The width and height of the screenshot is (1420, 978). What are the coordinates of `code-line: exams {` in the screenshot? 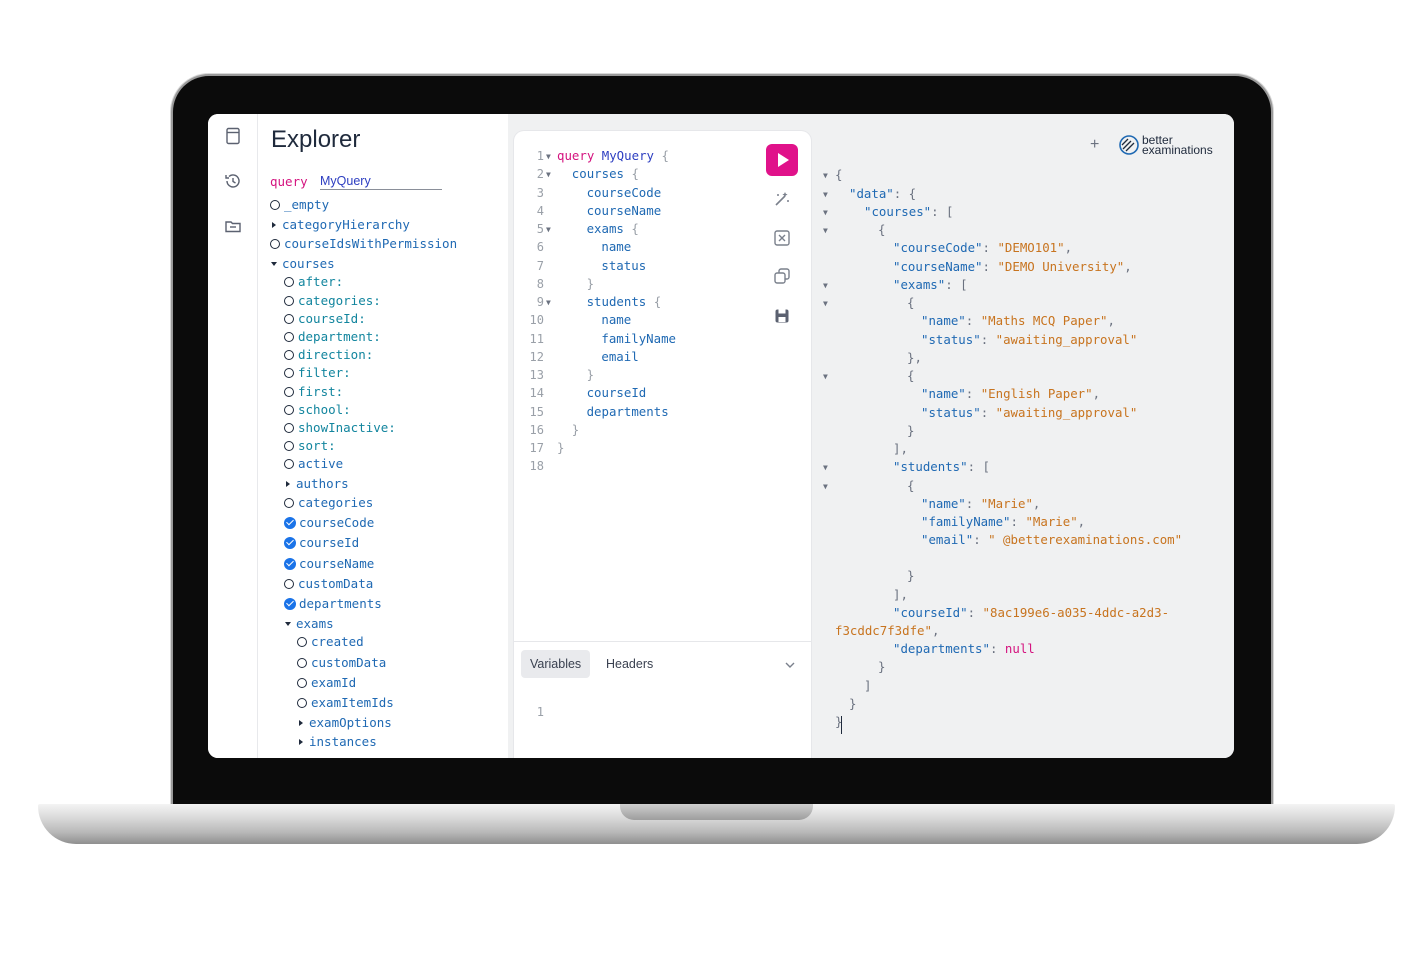 It's located at (613, 228).